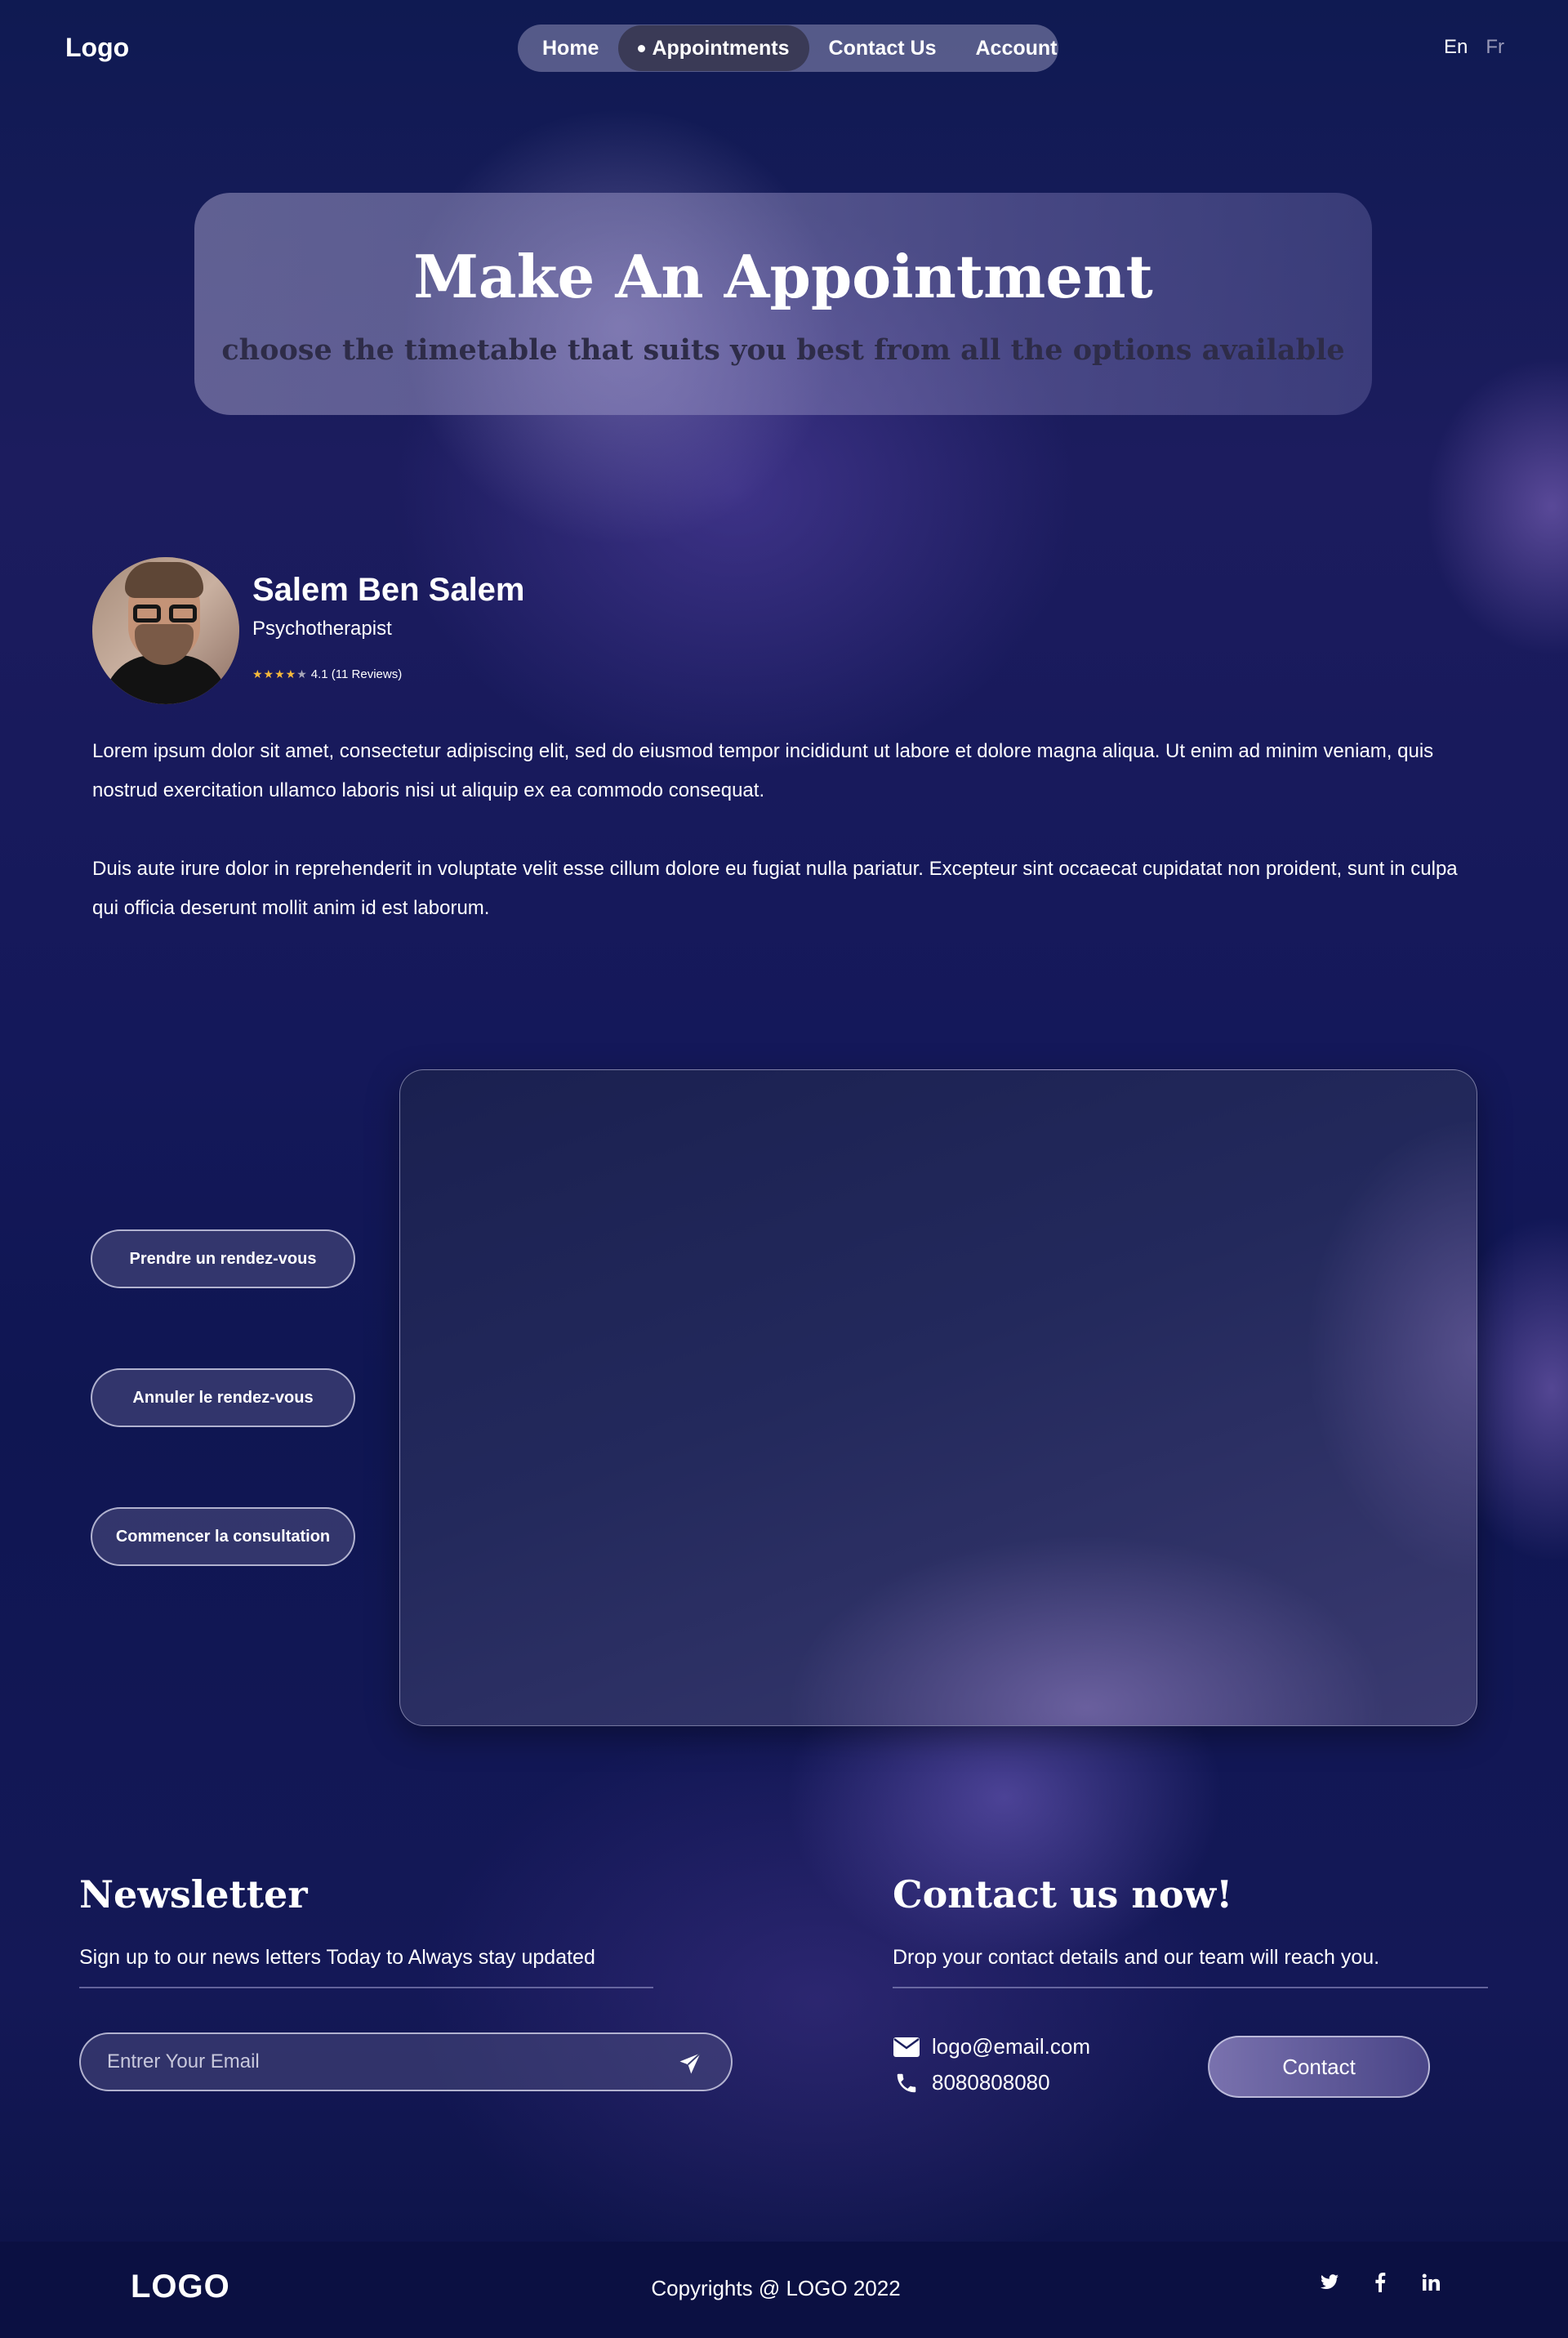  I want to click on linkedin-icon, so click(1430, 2282).